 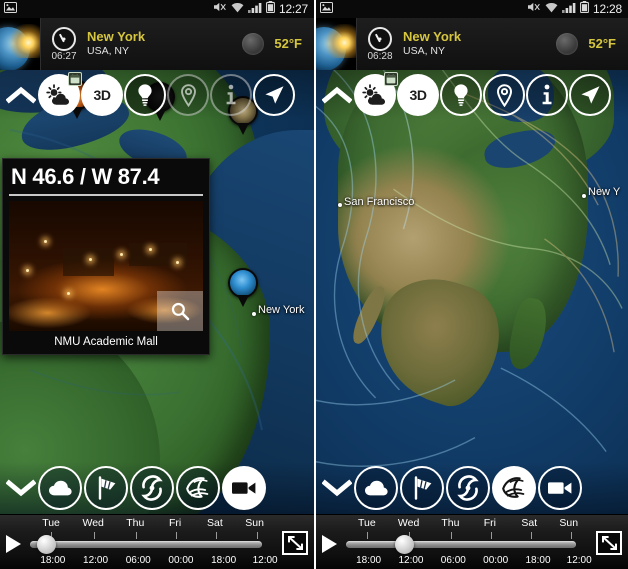 What do you see at coordinates (408, 523) in the screenshot?
I see `timeline-day: Wed` at bounding box center [408, 523].